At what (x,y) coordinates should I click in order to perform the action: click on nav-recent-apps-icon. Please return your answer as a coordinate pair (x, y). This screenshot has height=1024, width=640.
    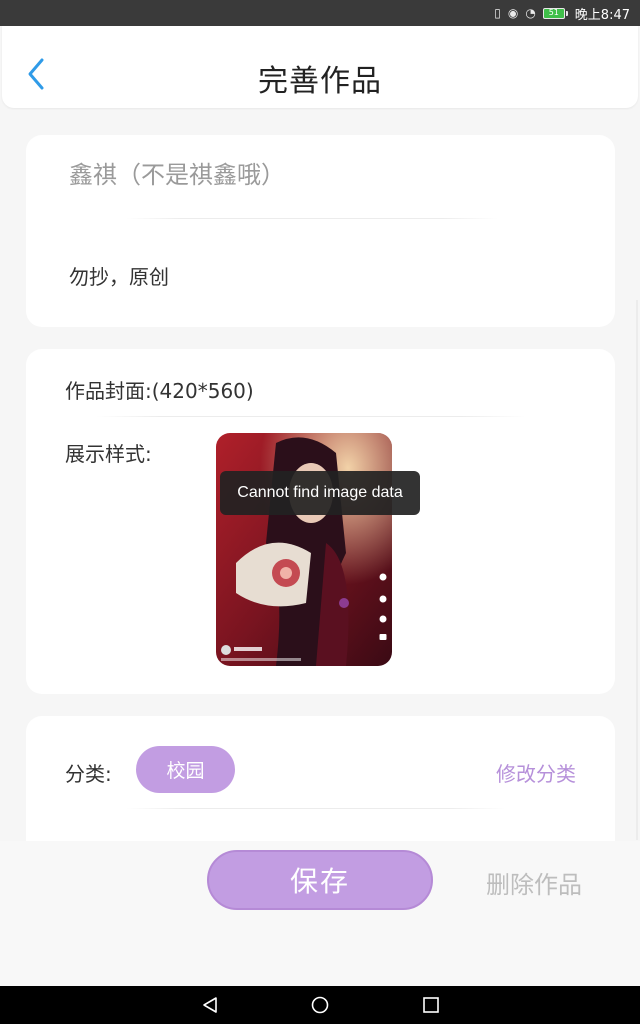
    Looking at the image, I should click on (431, 1005).